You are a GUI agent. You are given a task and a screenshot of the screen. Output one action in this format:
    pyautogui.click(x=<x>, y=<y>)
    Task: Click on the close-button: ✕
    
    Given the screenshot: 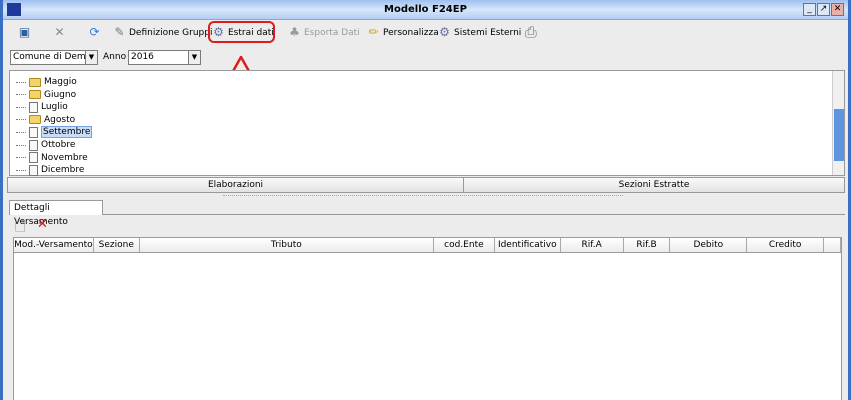 What is the action you would take?
    pyautogui.click(x=837, y=9)
    